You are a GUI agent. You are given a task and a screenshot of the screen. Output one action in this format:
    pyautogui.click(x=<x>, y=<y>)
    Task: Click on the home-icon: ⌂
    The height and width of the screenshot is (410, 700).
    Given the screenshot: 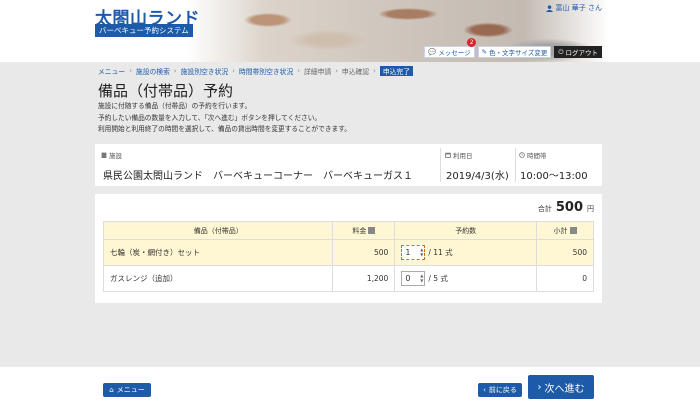 What is the action you would take?
    pyautogui.click(x=111, y=390)
    